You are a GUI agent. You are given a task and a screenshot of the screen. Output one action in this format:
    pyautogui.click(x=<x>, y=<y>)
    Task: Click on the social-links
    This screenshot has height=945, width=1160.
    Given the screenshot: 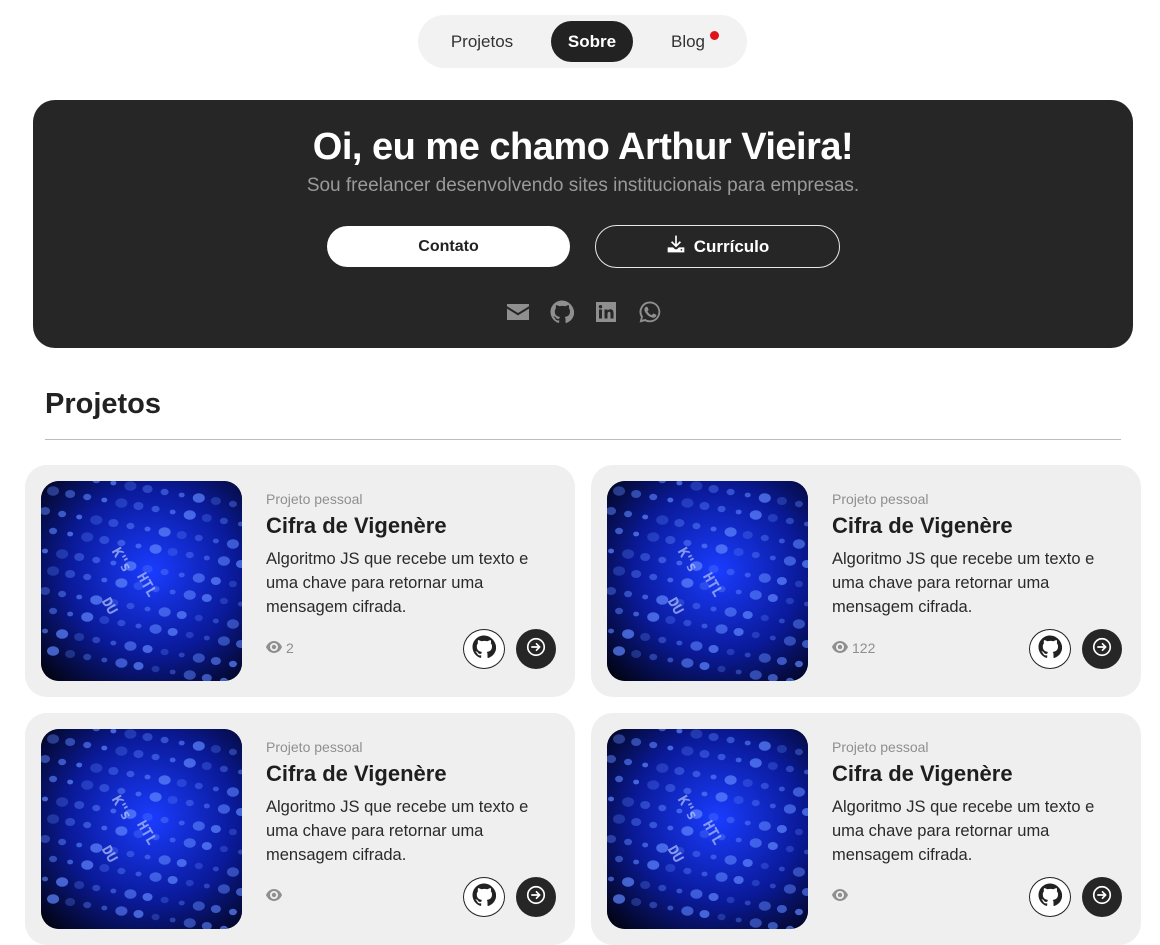 What is the action you would take?
    pyautogui.click(x=584, y=312)
    